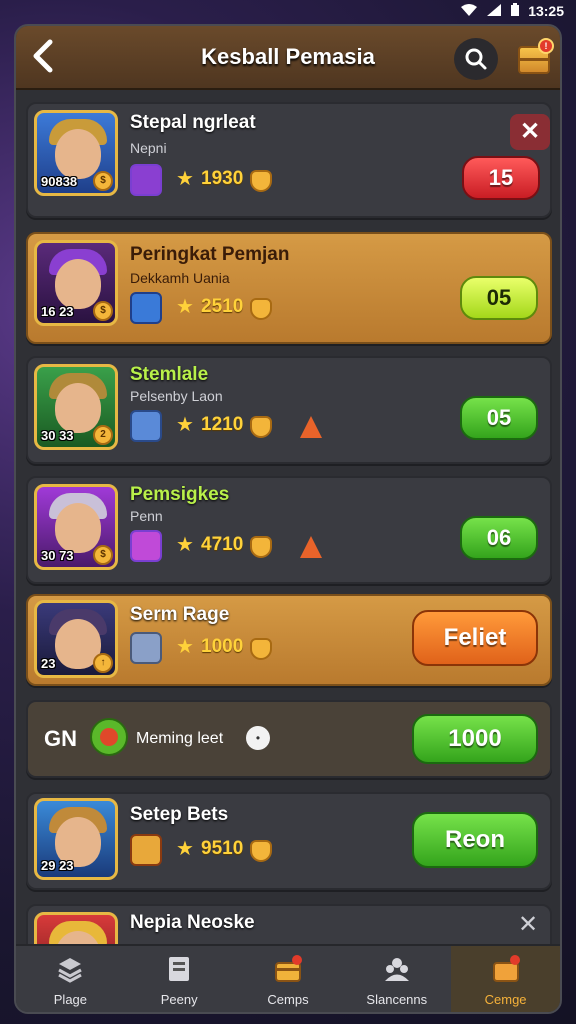  I want to click on avatar: 90838 $, so click(76, 153).